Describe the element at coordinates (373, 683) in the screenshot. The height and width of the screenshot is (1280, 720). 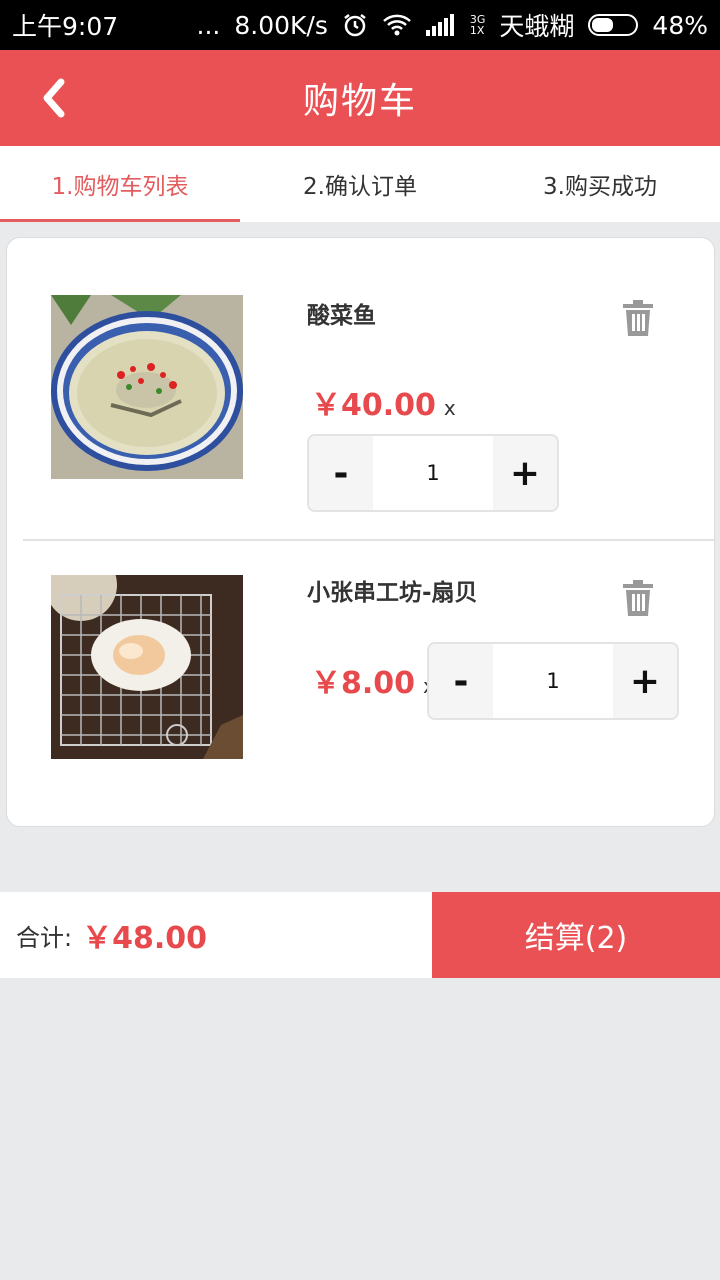
I see `product-price: ￥8.00x` at that location.